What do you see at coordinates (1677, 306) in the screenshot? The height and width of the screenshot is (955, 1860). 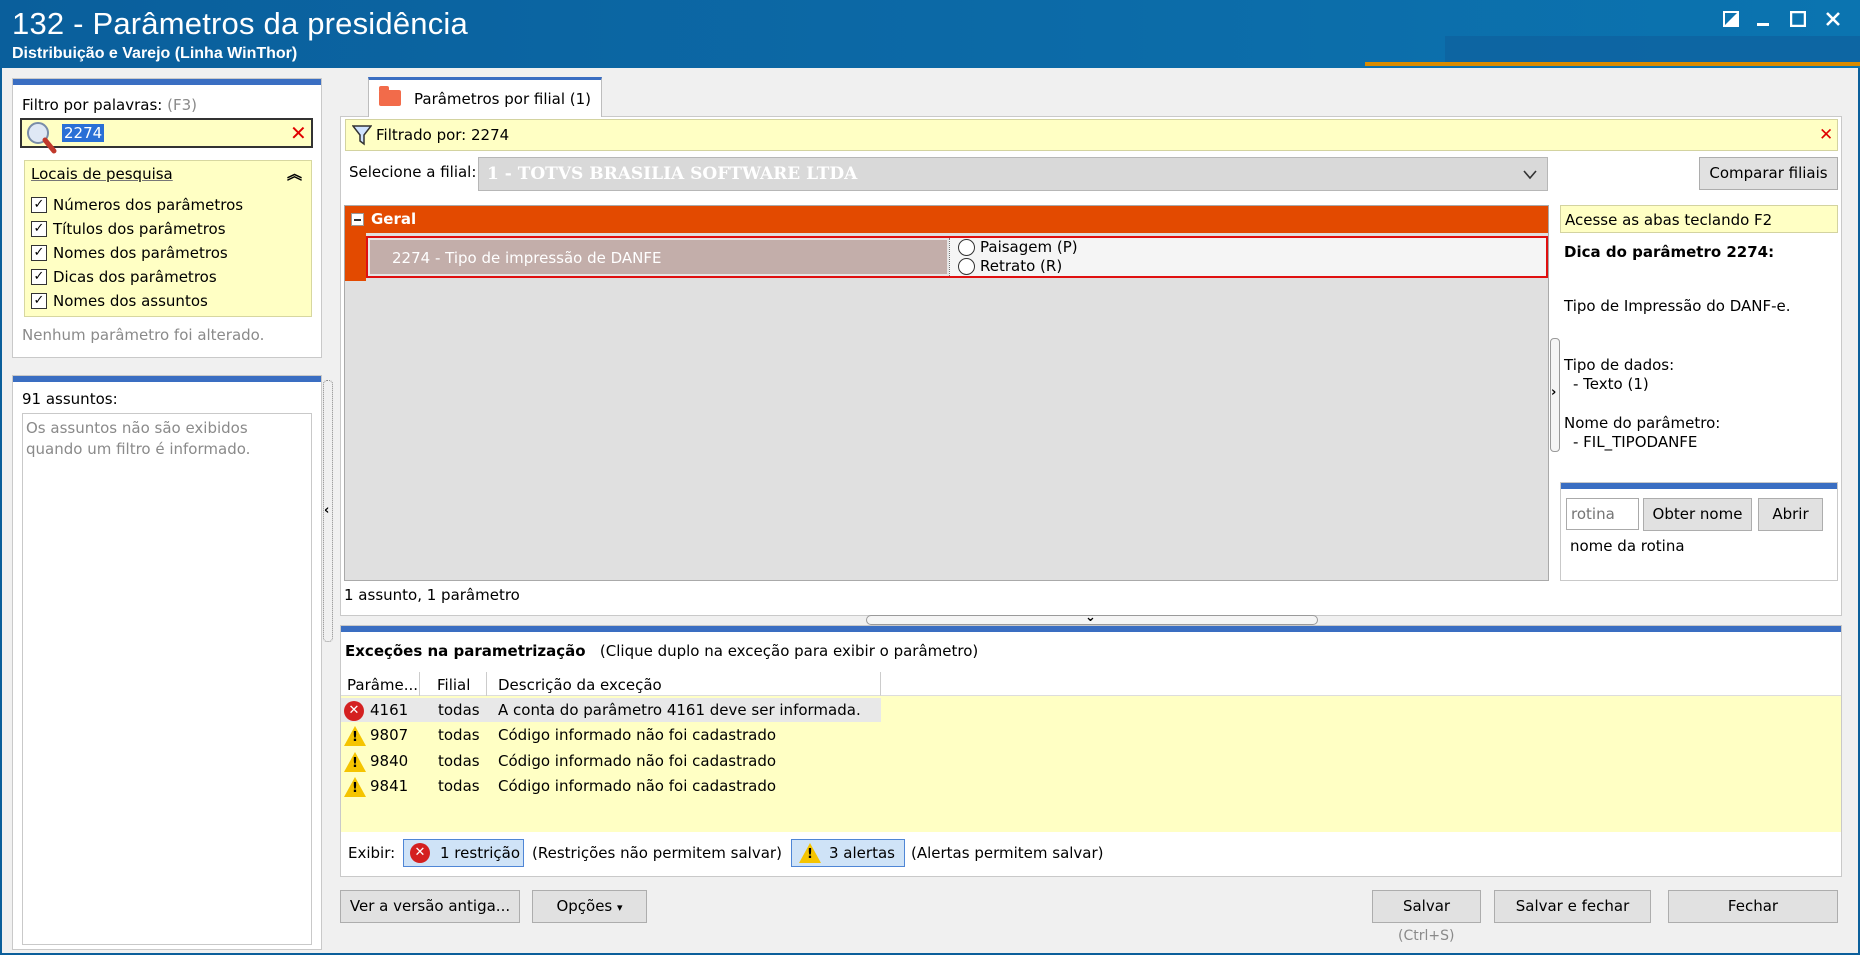 I see `tip-description: Tipo de Impressão do DANF-e.` at bounding box center [1677, 306].